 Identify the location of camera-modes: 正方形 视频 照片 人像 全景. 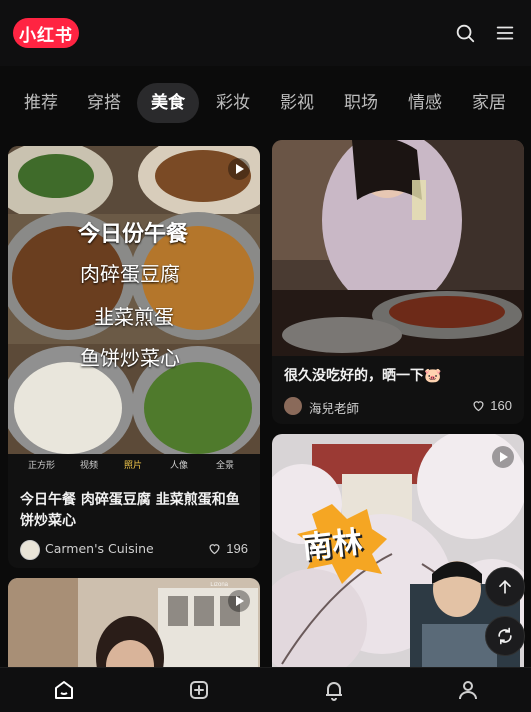
(134, 467).